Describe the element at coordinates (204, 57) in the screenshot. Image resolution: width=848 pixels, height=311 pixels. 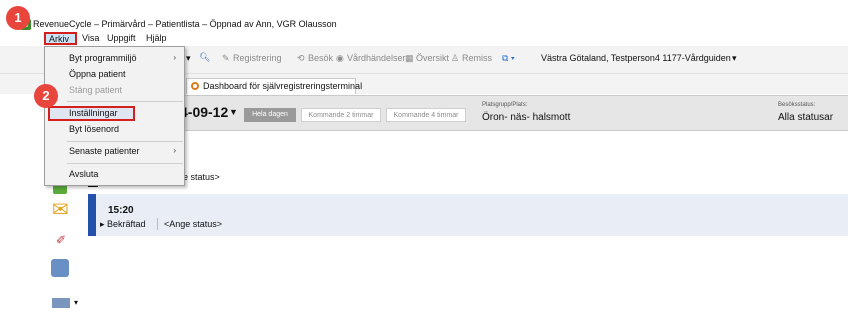
I see `search-icon: 🔍︎` at that location.